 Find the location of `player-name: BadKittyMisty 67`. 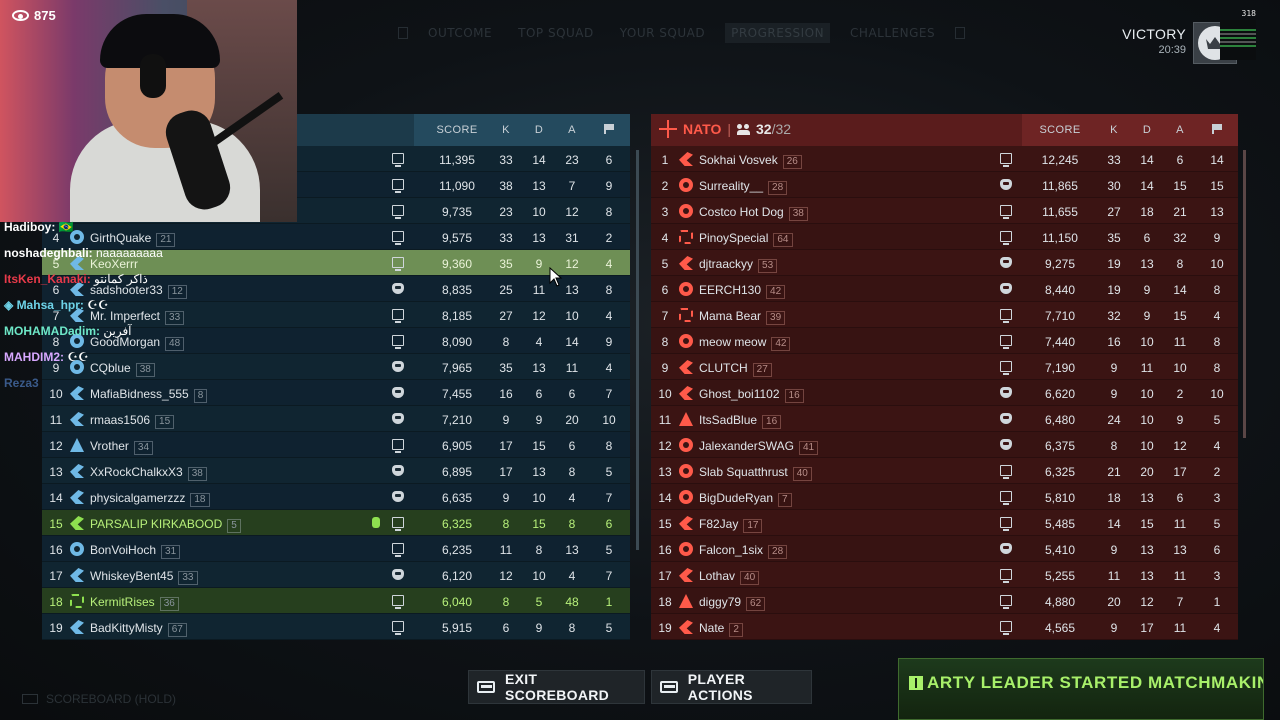

player-name: BadKittyMisty 67 is located at coordinates (138, 629).